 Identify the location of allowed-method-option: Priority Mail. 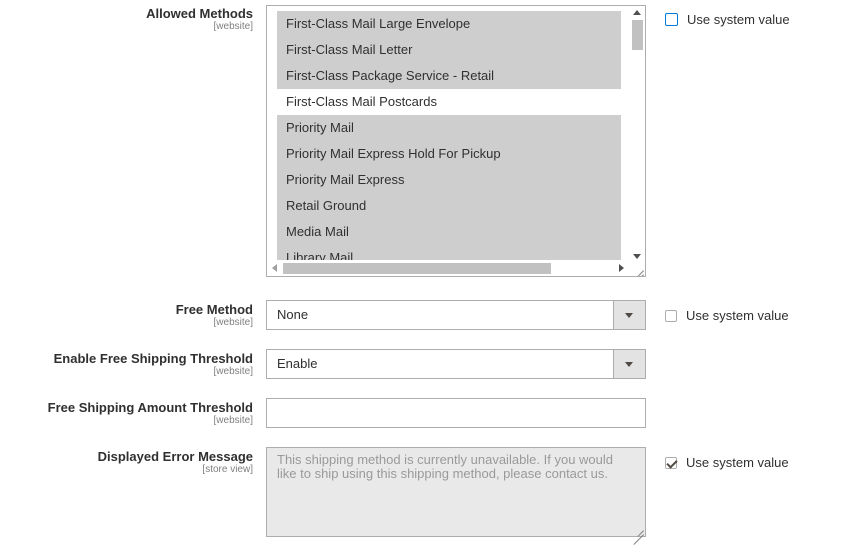
(449, 128).